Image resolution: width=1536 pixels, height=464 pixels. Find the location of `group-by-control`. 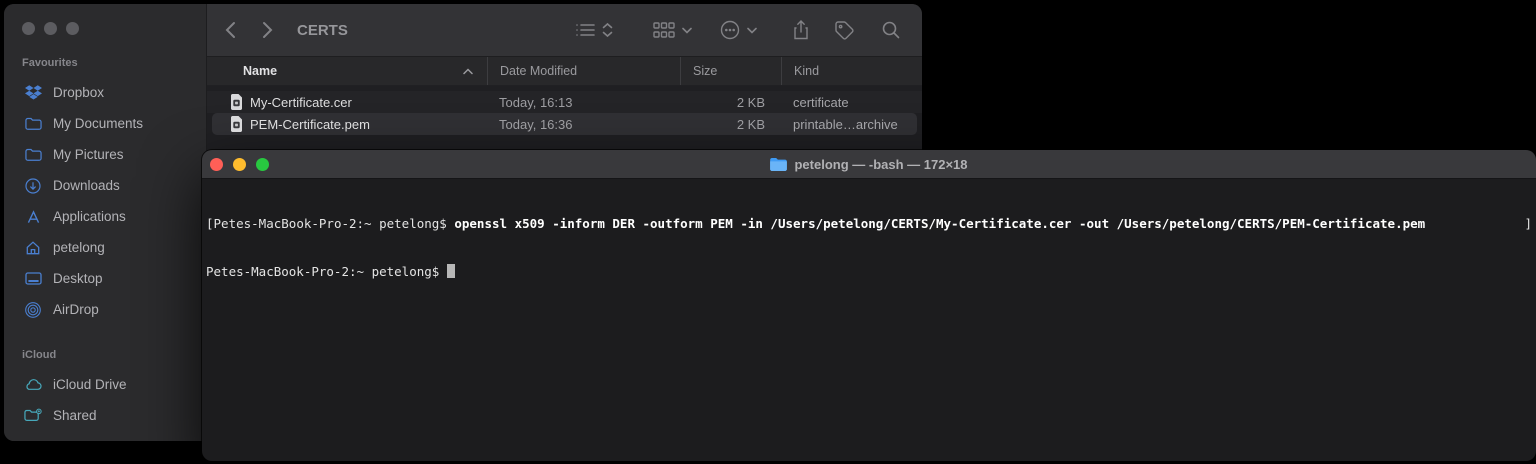

group-by-control is located at coordinates (672, 30).